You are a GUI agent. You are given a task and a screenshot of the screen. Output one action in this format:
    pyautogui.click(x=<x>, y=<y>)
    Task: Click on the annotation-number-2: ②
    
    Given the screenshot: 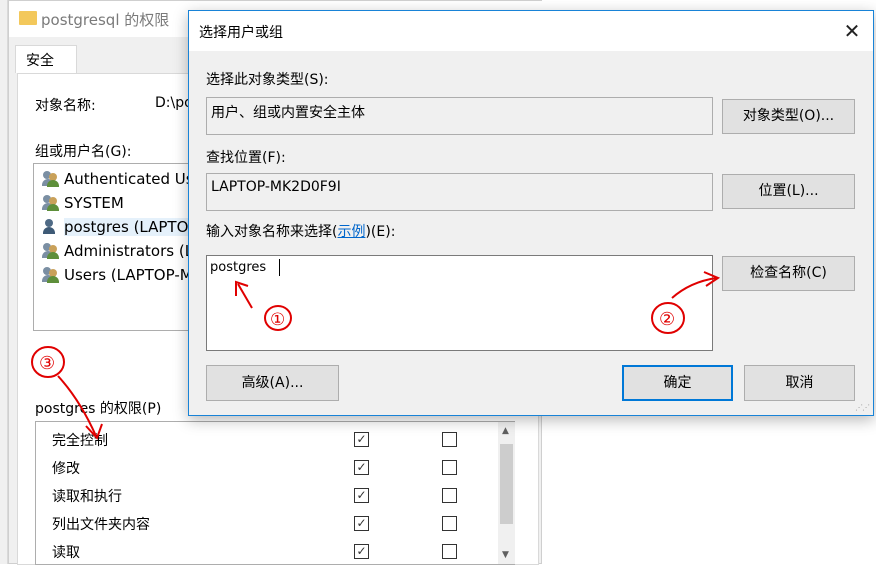 What is the action you would take?
    pyautogui.click(x=667, y=319)
    